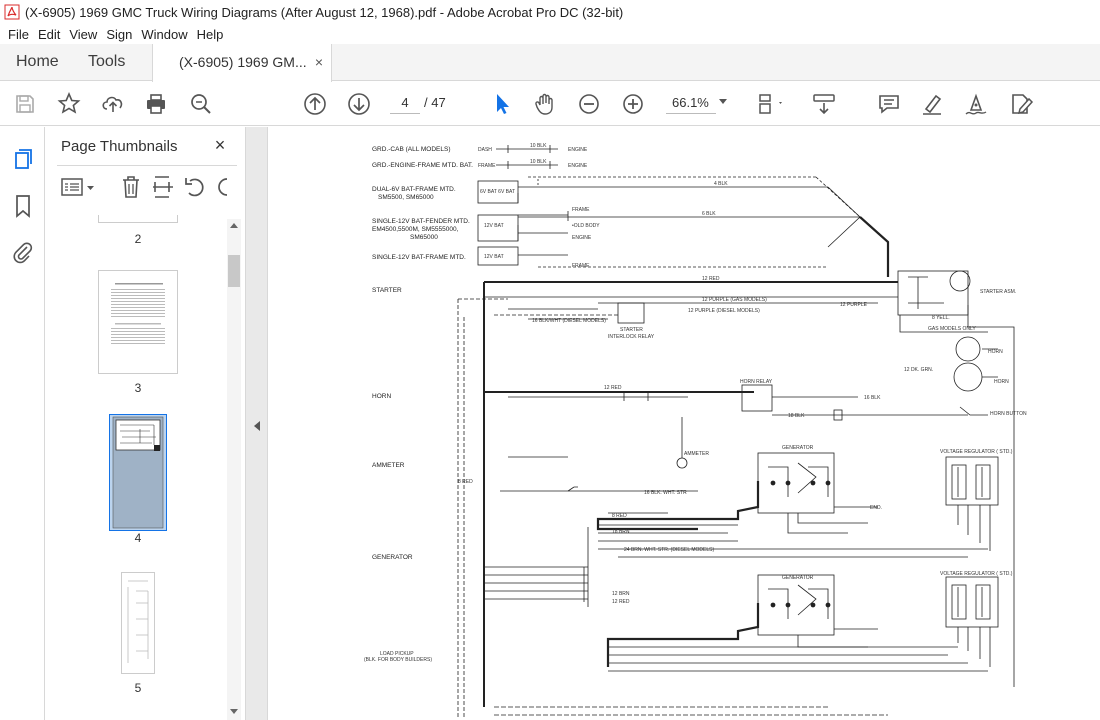 This screenshot has width=1100, height=720. I want to click on select-cursor-icon, so click(502, 104).